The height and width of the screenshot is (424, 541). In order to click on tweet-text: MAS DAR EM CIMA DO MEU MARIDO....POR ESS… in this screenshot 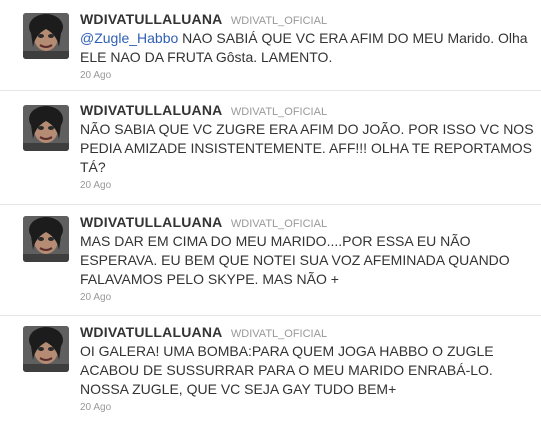, I will do `click(295, 260)`.